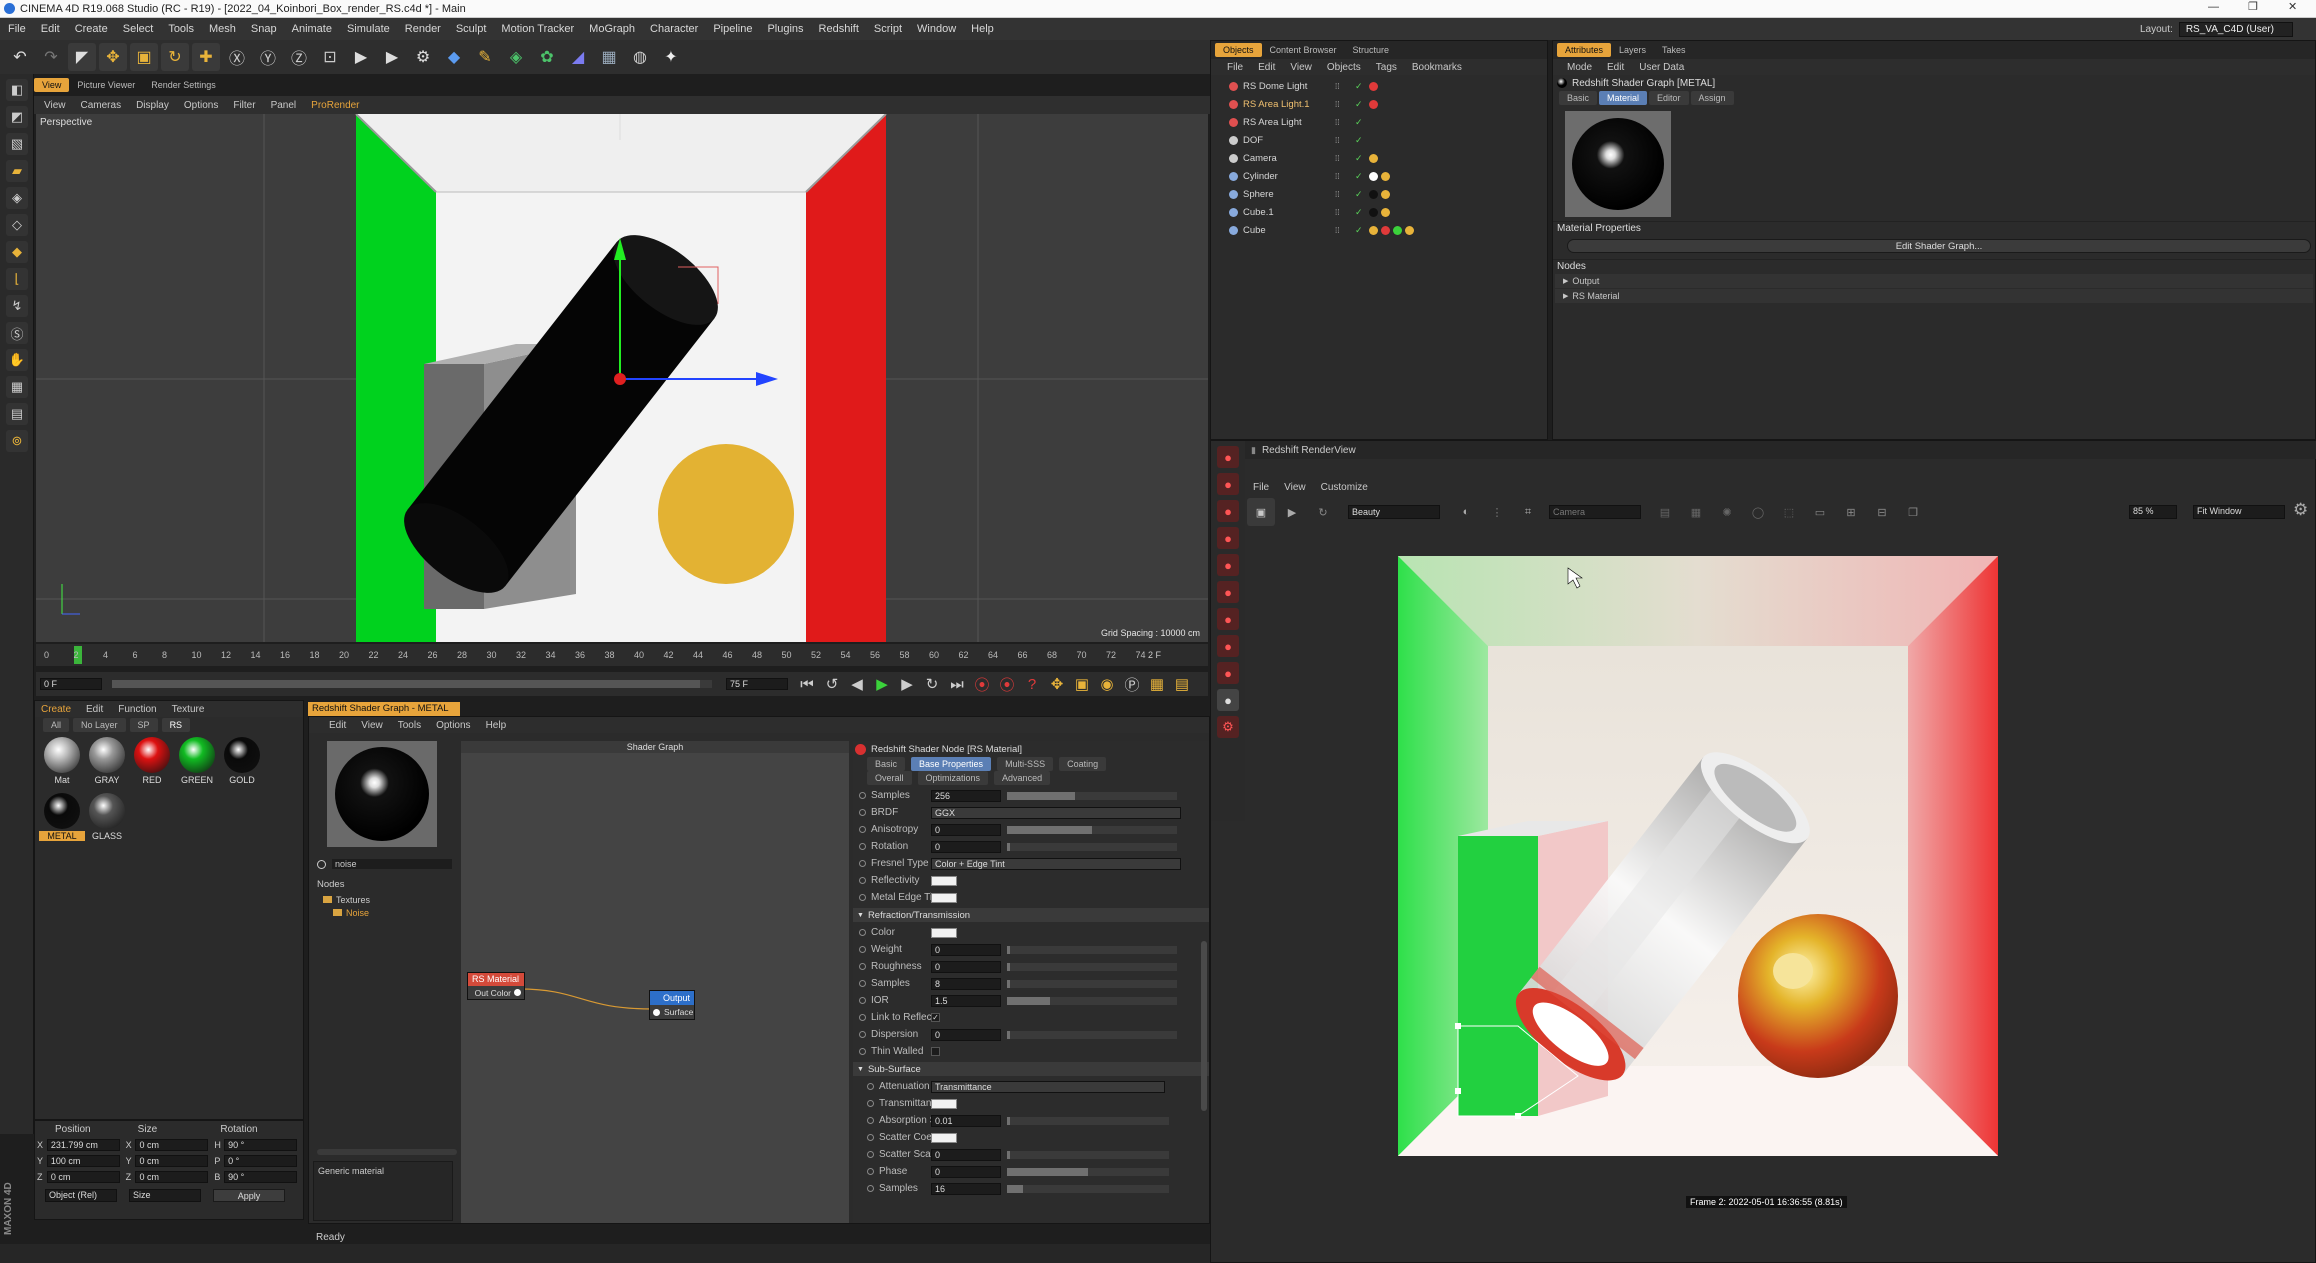  What do you see at coordinates (1286, 230) in the screenshot?
I see `object-name: Cube` at bounding box center [1286, 230].